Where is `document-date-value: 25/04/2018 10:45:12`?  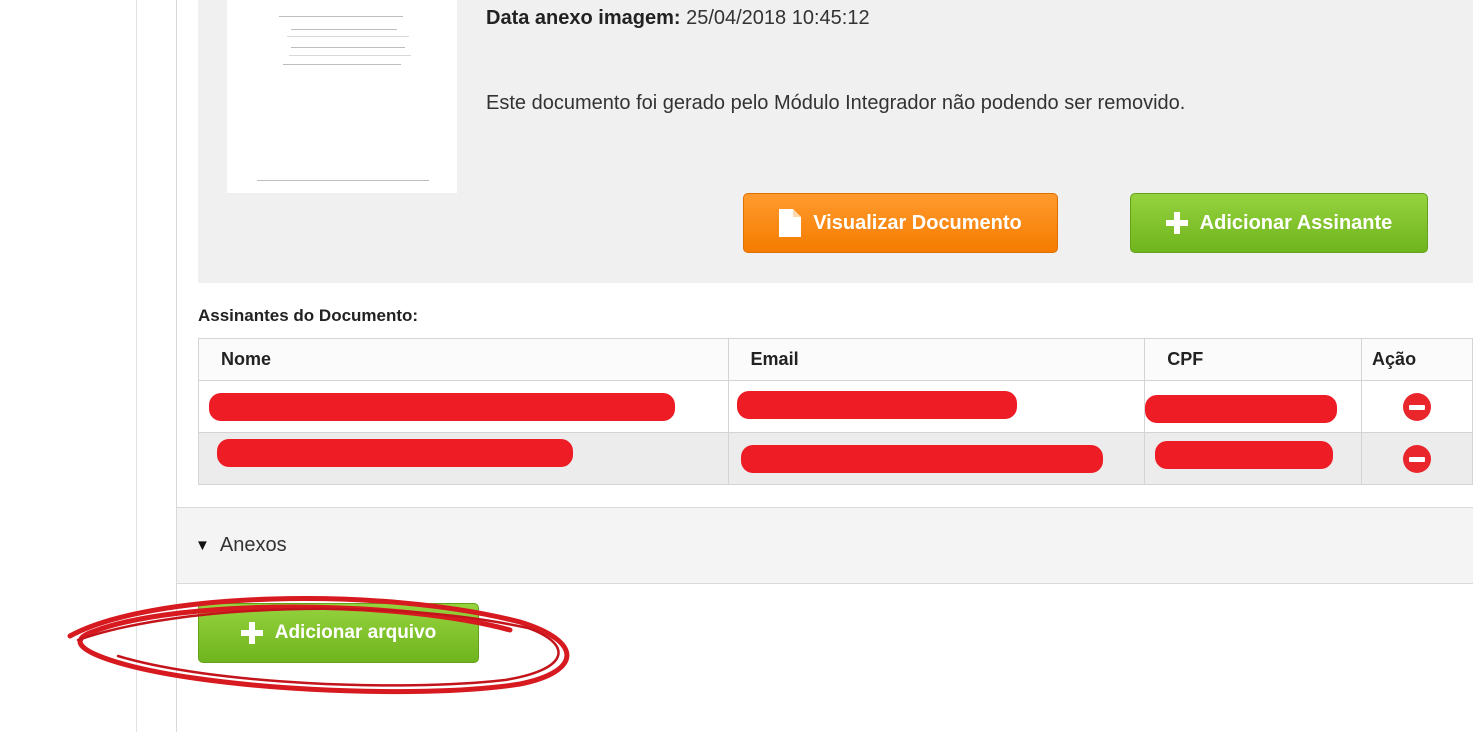 document-date-value: 25/04/2018 10:45:12 is located at coordinates (778, 18).